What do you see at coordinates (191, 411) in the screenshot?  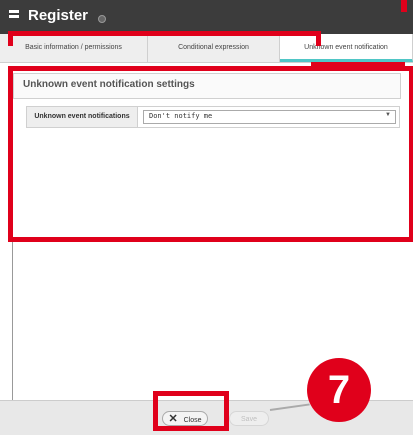 I see `highlight-box-close` at bounding box center [191, 411].